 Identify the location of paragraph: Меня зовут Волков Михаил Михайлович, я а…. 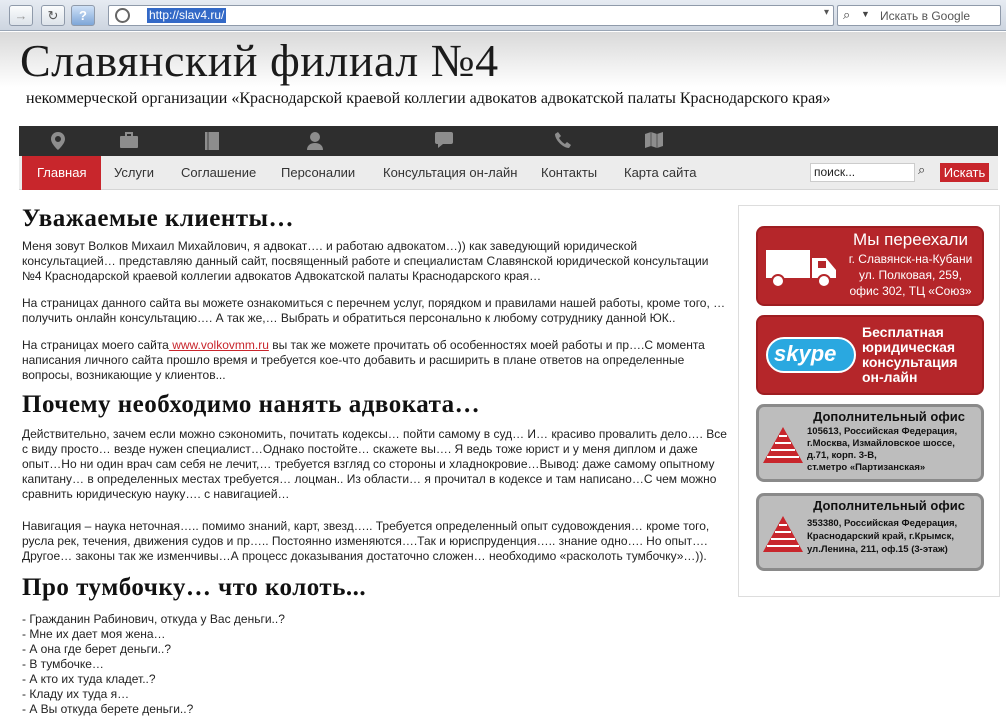
(365, 261).